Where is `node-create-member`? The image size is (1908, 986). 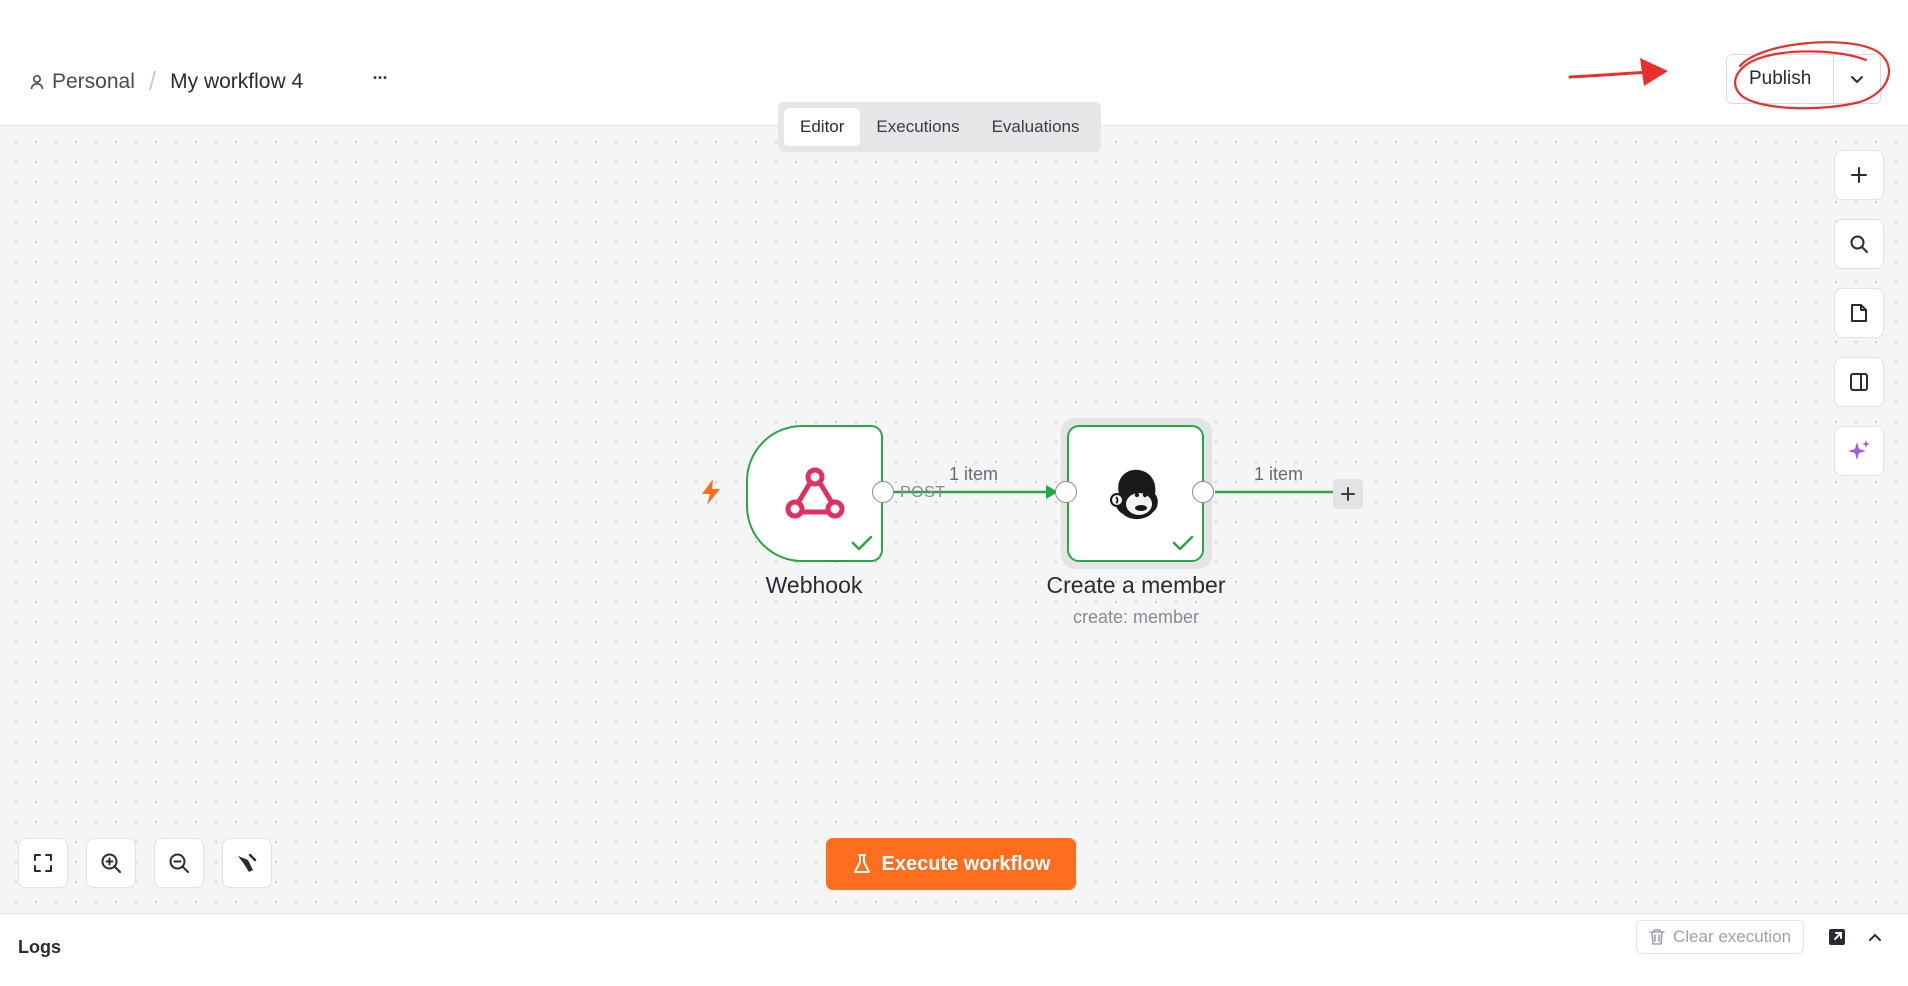 node-create-member is located at coordinates (1135, 493).